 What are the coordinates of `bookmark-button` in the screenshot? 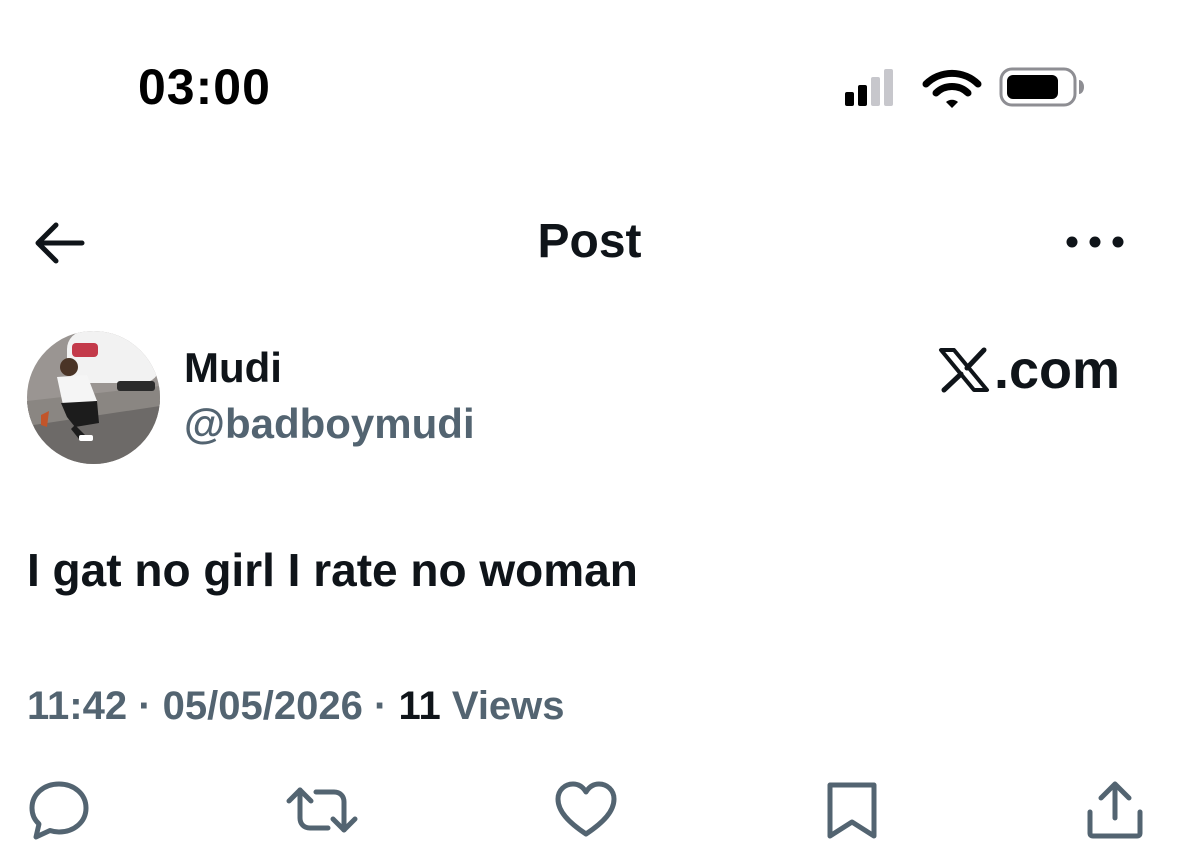 It's located at (857, 810).